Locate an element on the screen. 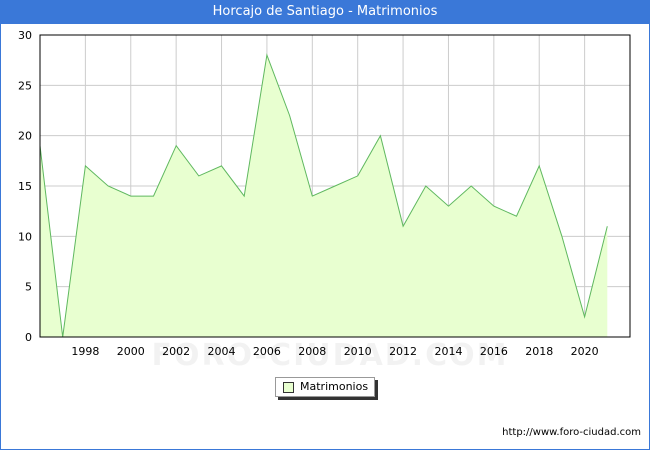 The image size is (650, 450). x-tick-label: 2012 is located at coordinates (403, 351).